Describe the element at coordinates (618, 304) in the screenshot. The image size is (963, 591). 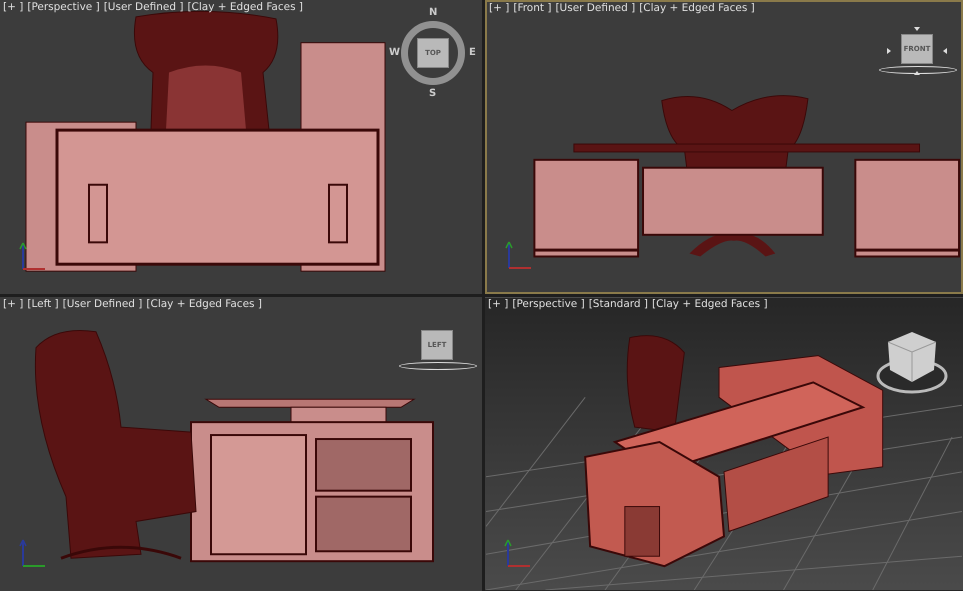
I see `viewport-menu-label: [Standard ]` at that location.